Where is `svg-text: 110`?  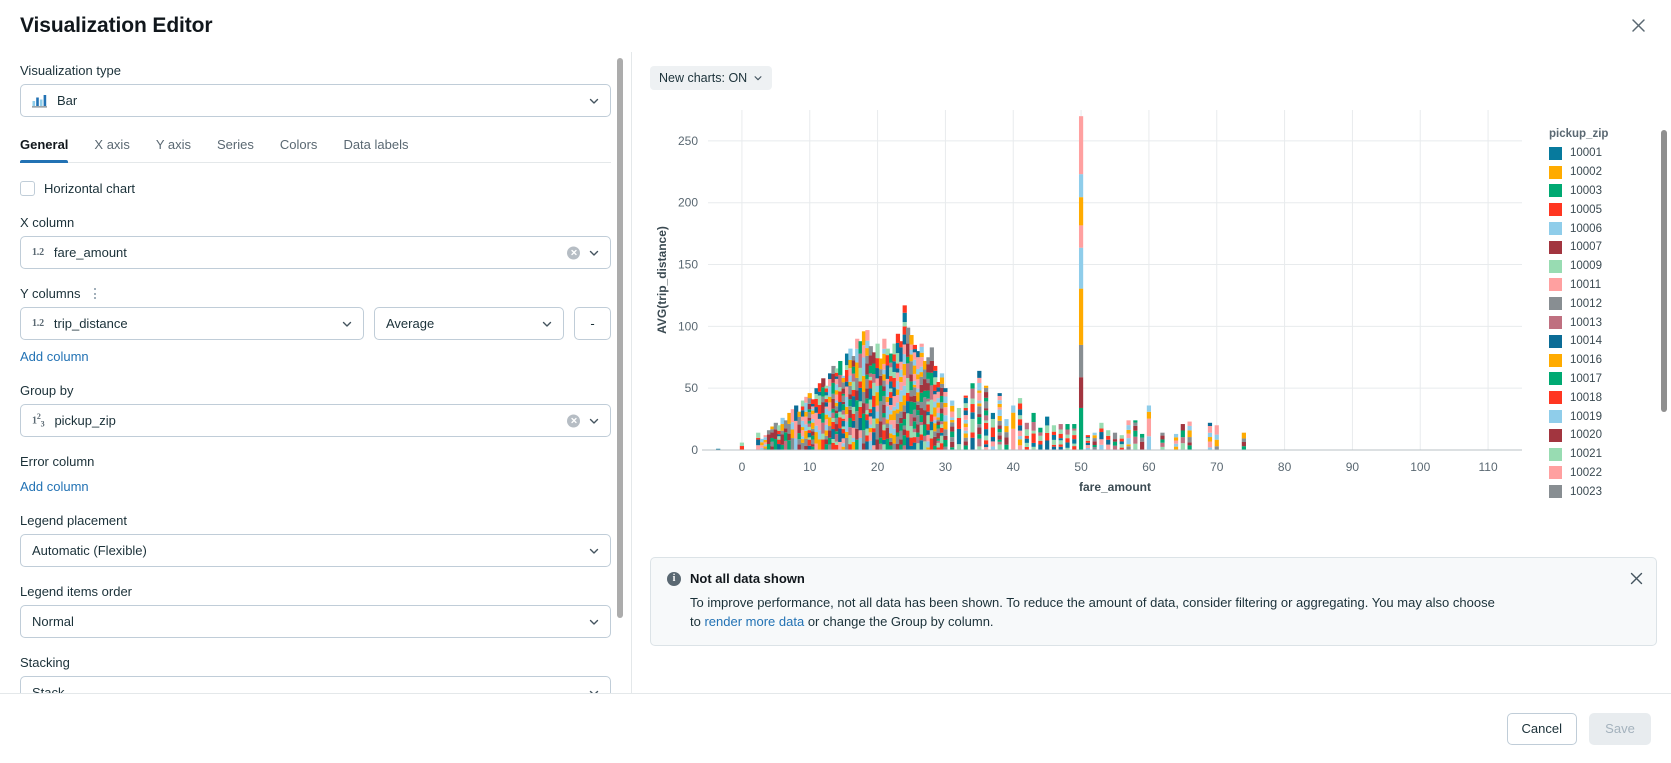 svg-text: 110 is located at coordinates (1488, 467).